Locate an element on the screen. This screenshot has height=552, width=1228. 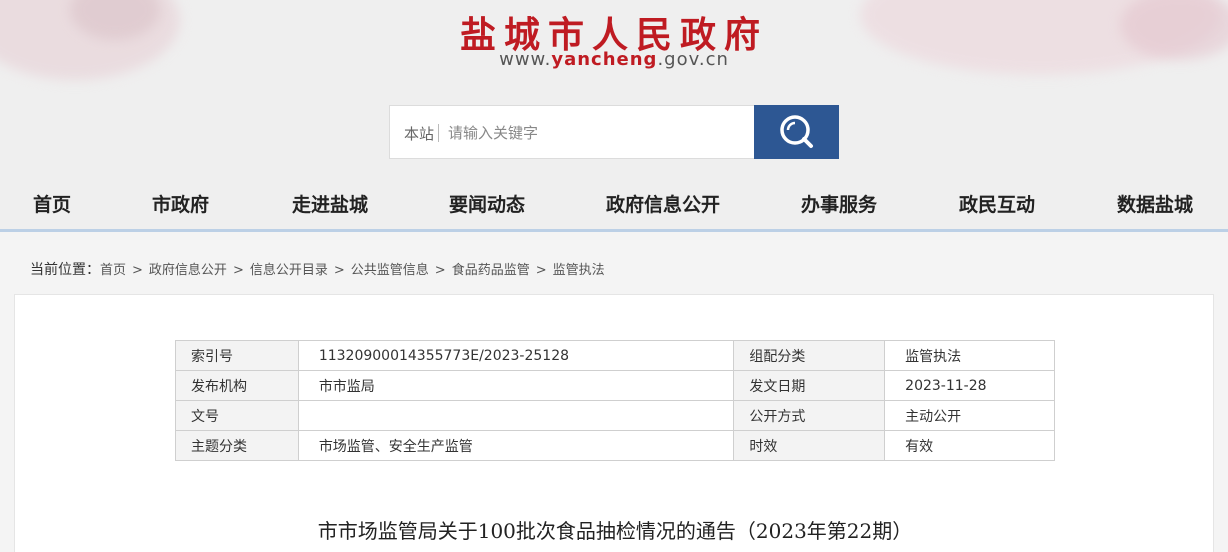
search-input is located at coordinates (593, 133).